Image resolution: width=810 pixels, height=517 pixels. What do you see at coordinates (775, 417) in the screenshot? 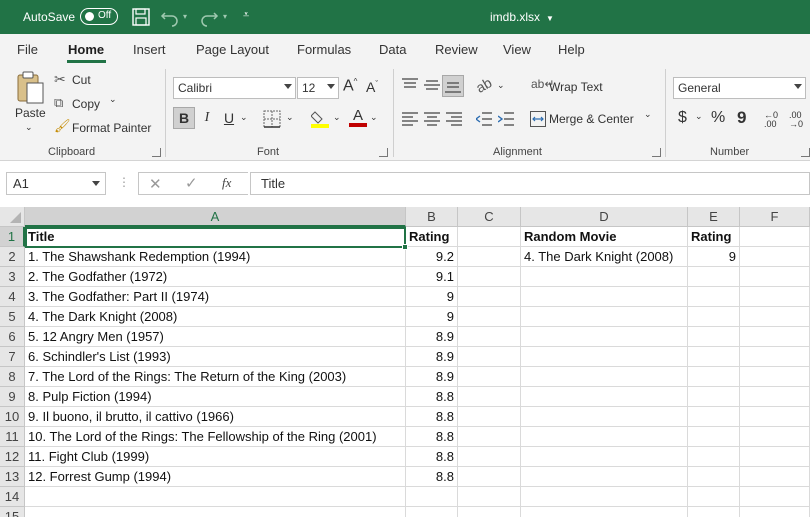
I see `cell-f10` at bounding box center [775, 417].